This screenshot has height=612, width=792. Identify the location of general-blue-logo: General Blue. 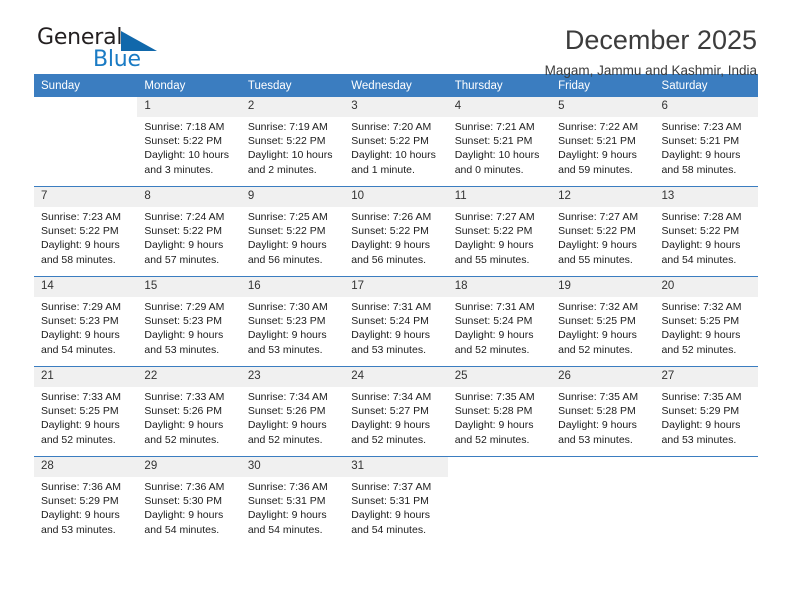
(127, 52).